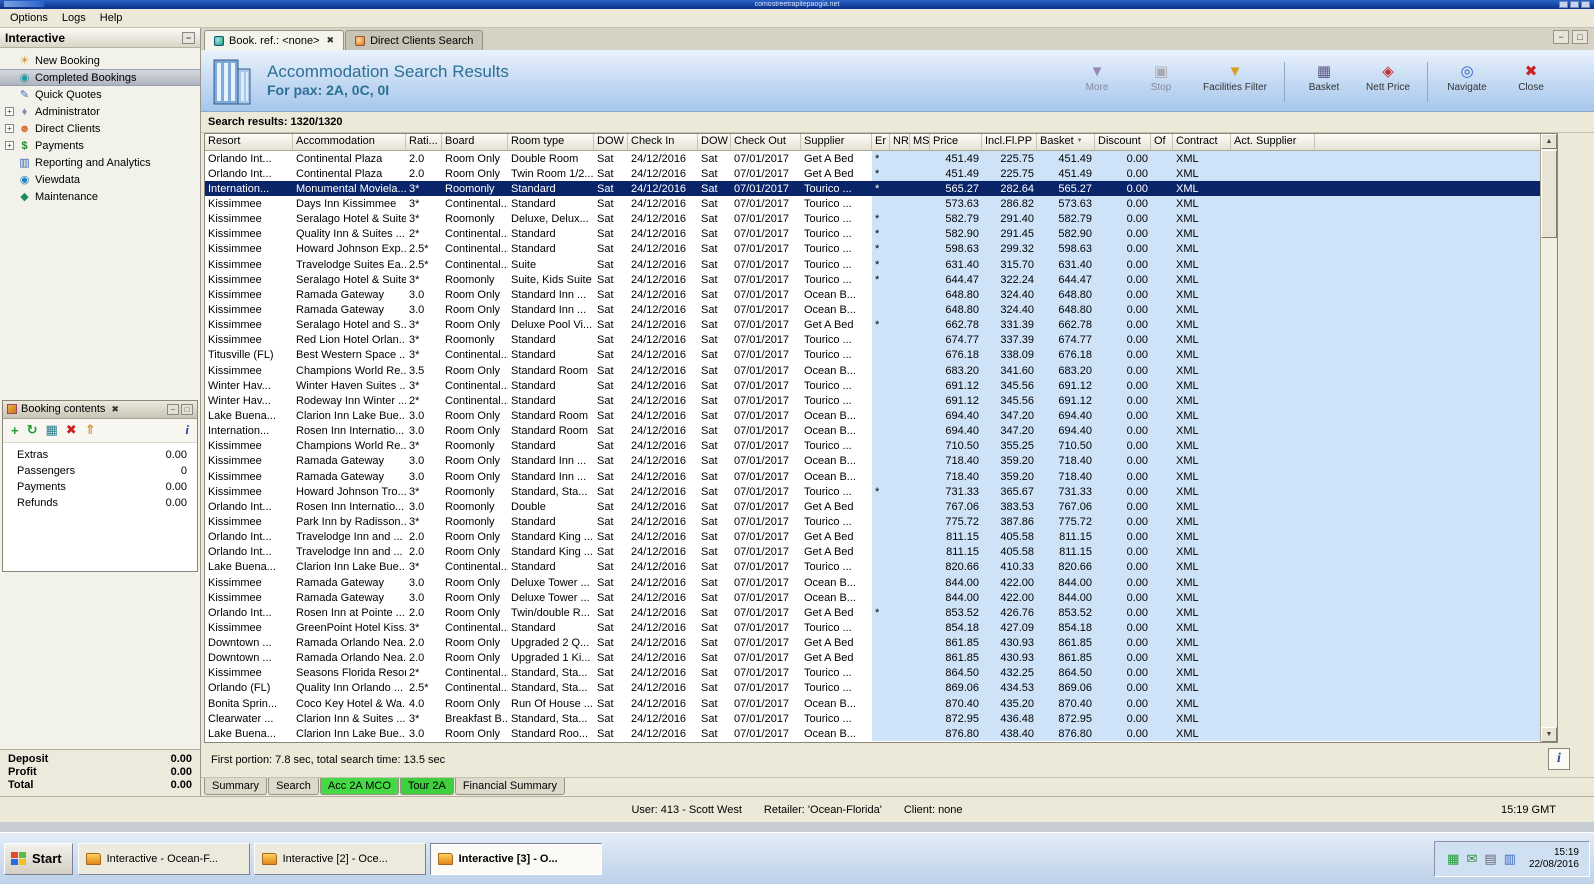 The height and width of the screenshot is (884, 1594). Describe the element at coordinates (1559, 759) in the screenshot. I see `info-button: i` at that location.